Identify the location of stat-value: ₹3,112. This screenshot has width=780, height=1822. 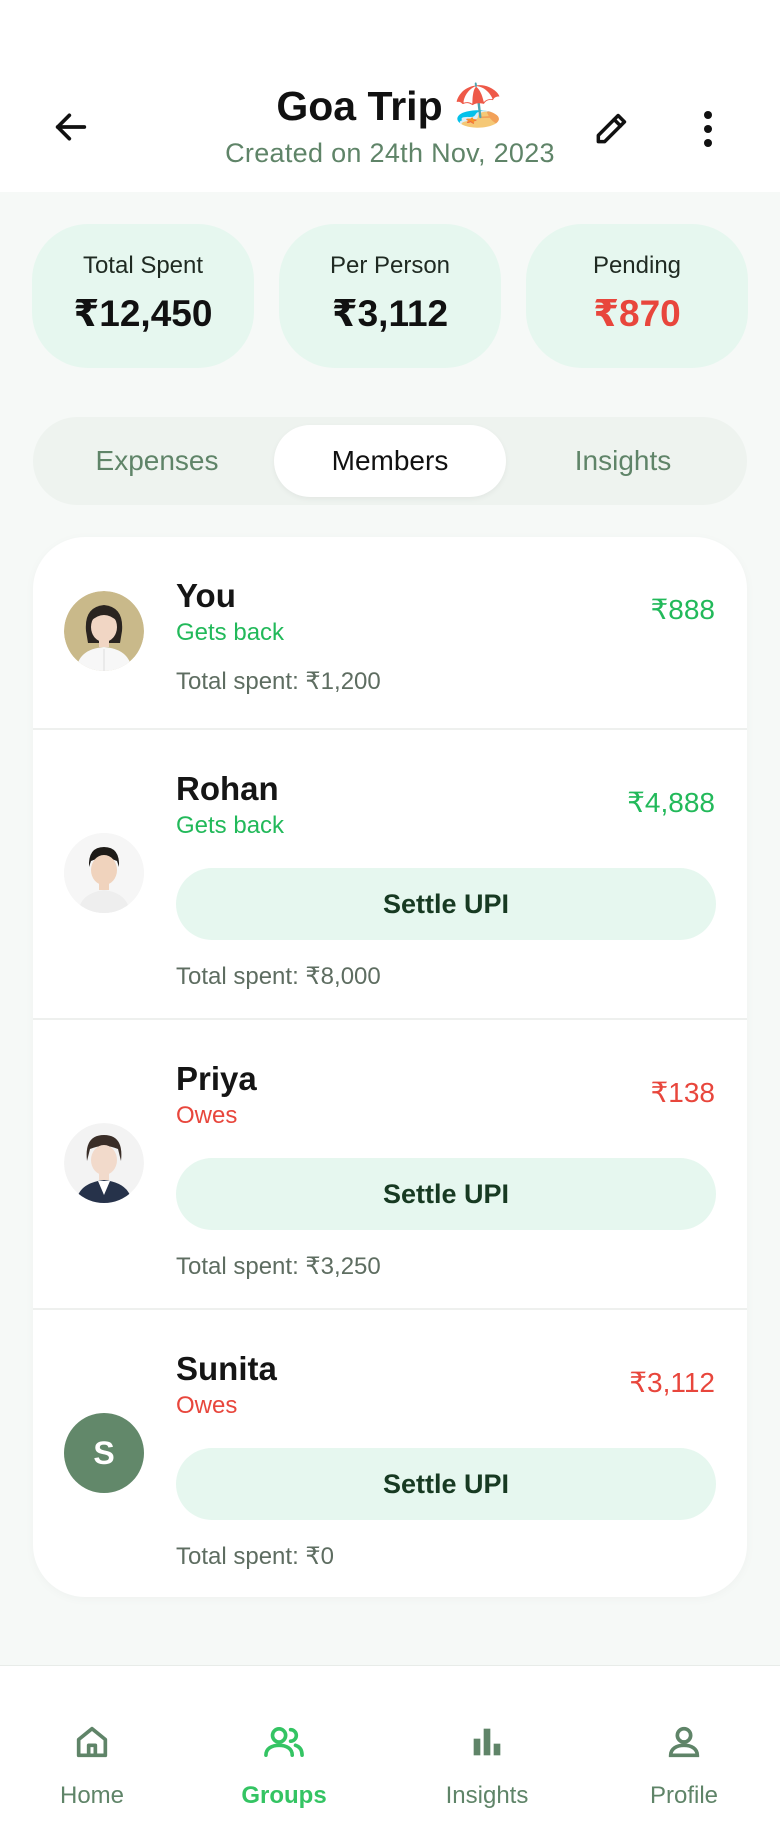
(390, 313).